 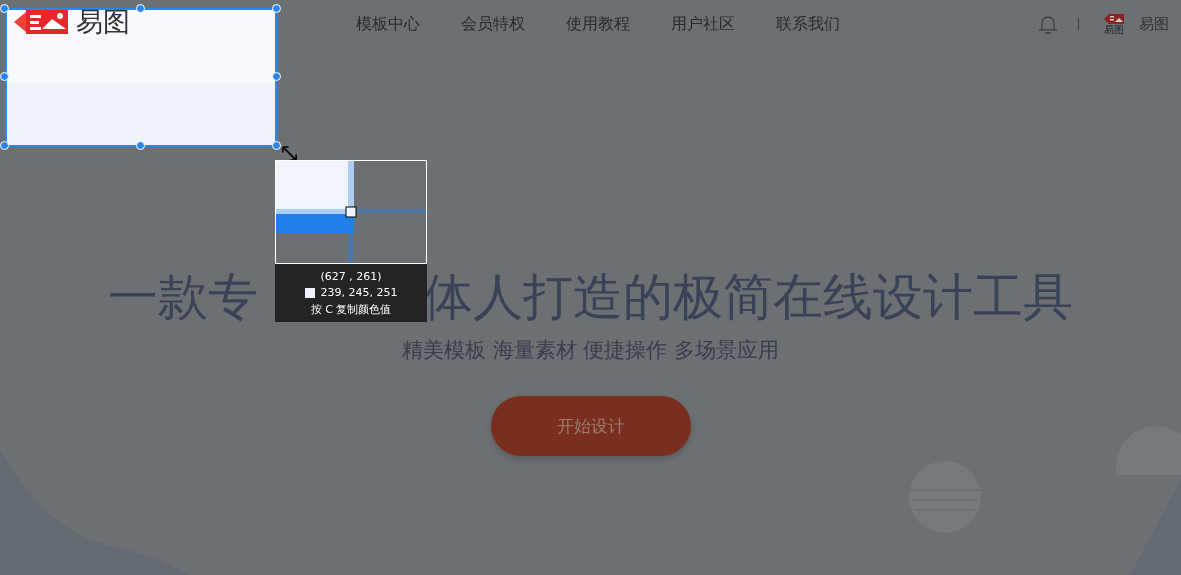 I want to click on cursor-coordinates: (627 , 261), so click(x=351, y=276).